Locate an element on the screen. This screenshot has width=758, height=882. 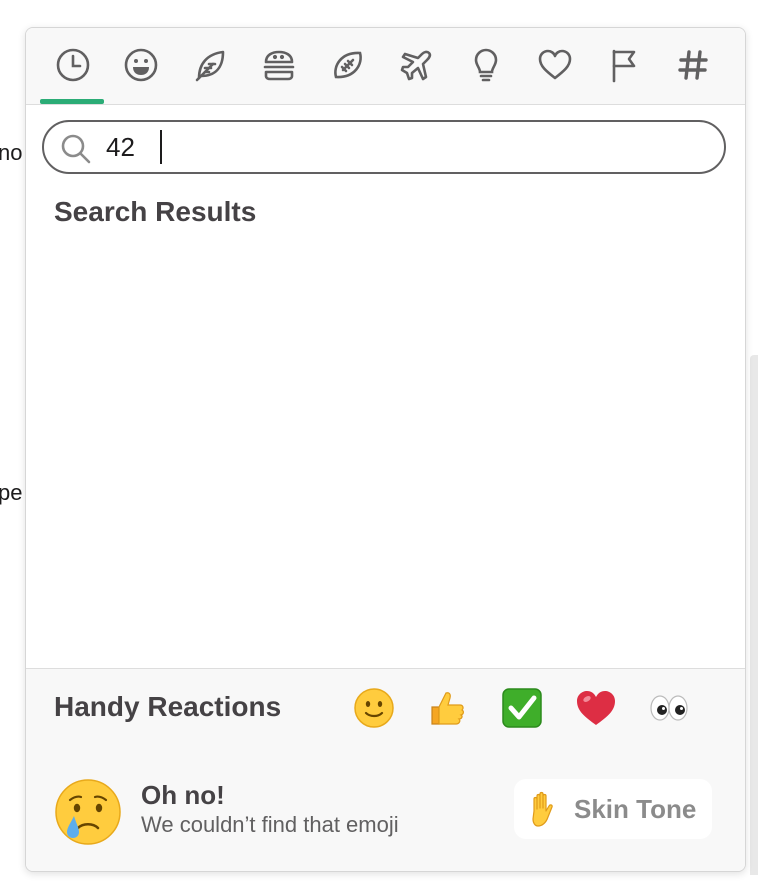
reaction-slightly-smiling-face is located at coordinates (374, 708).